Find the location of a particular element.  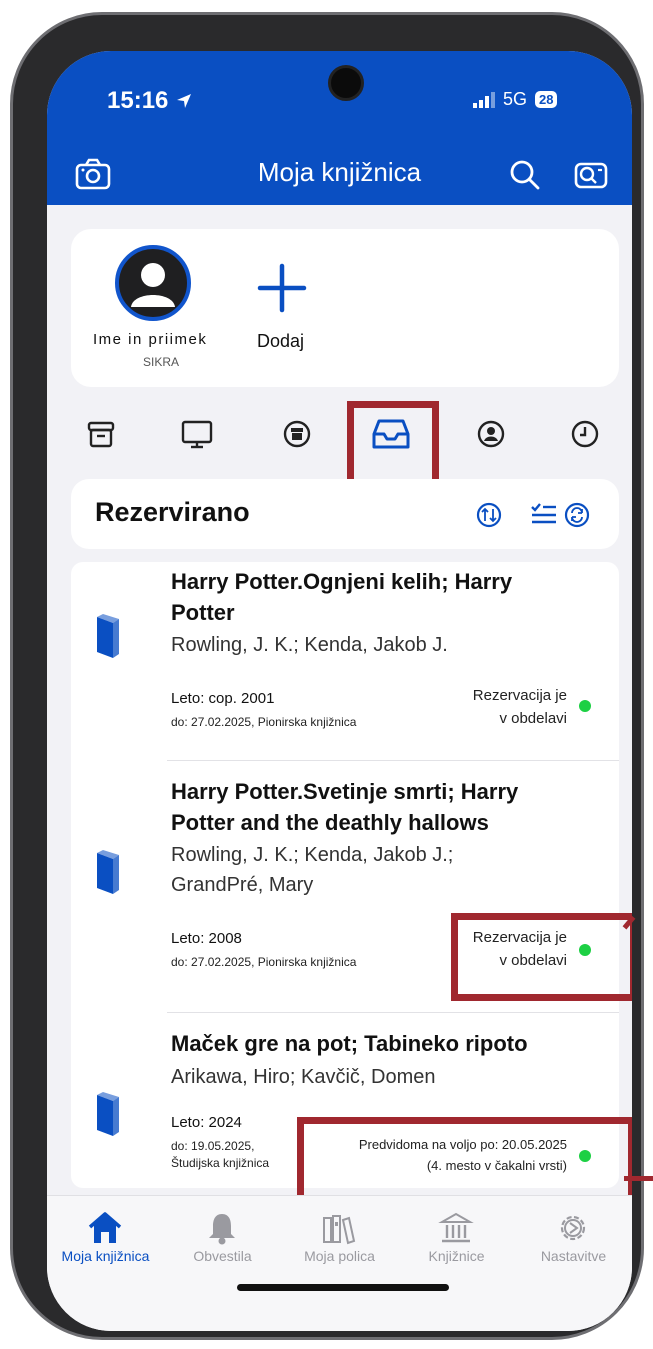

item-authors: Arikawa, Hiro; Kavčič, Domen is located at coordinates (303, 1077).